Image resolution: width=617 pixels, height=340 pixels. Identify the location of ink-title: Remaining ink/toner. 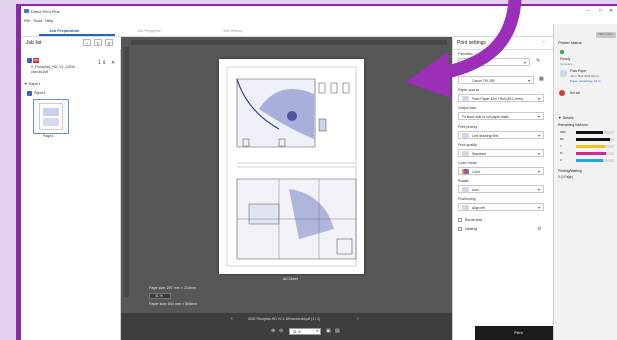
(573, 125).